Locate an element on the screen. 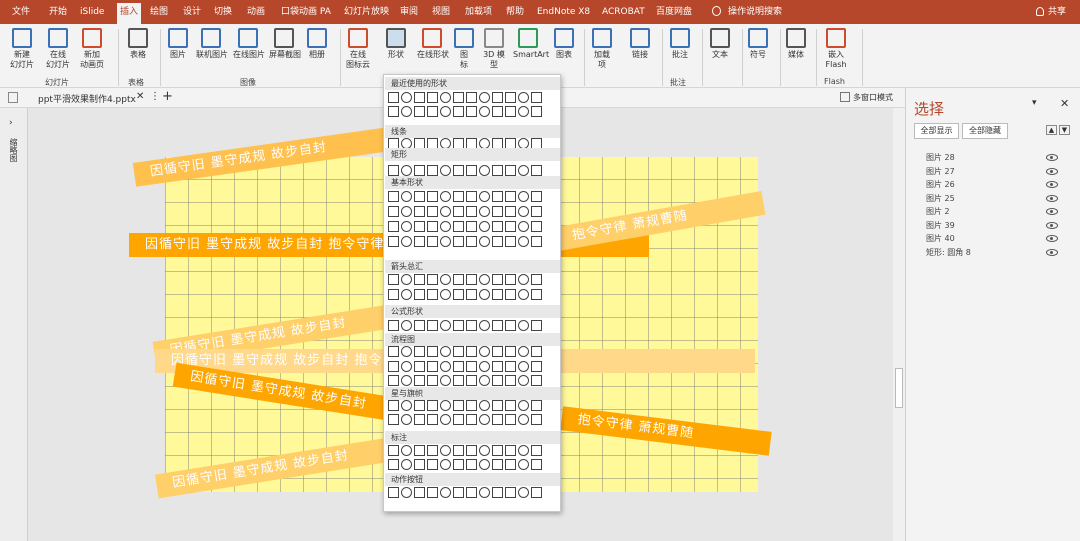  ribbon-button: 新加 动画页 is located at coordinates (92, 49).